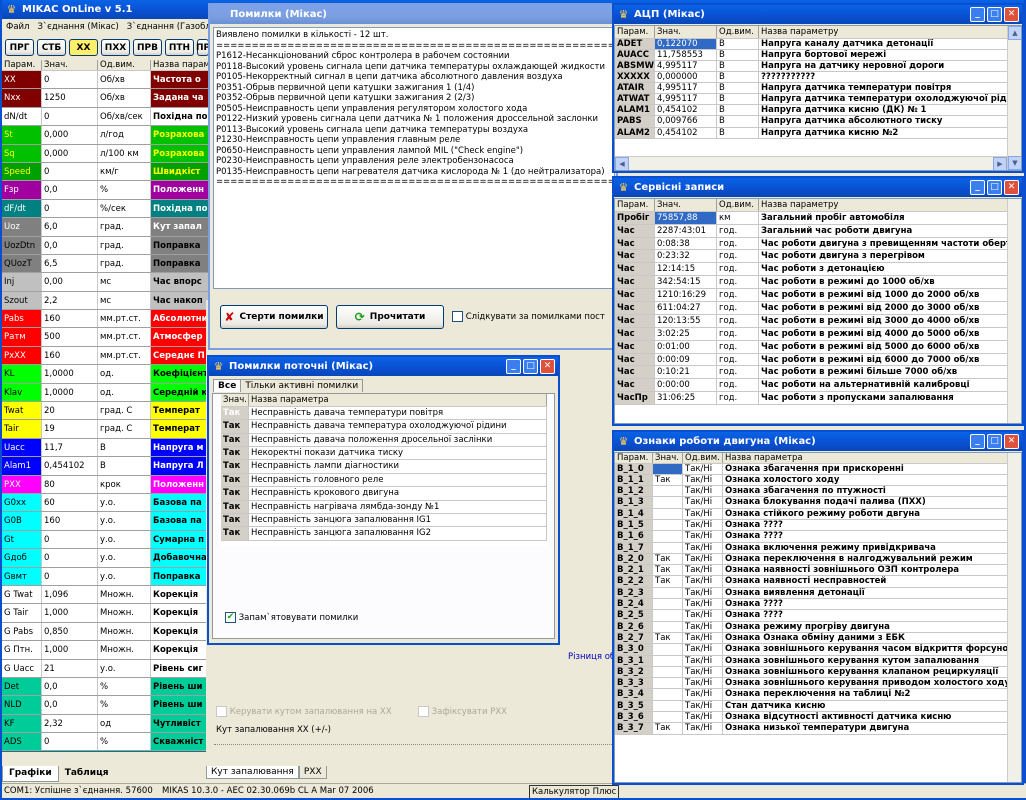 This screenshot has height=800, width=1026. What do you see at coordinates (124, 65) in the screenshot?
I see `params-col-unit: Од.вим.` at bounding box center [124, 65].